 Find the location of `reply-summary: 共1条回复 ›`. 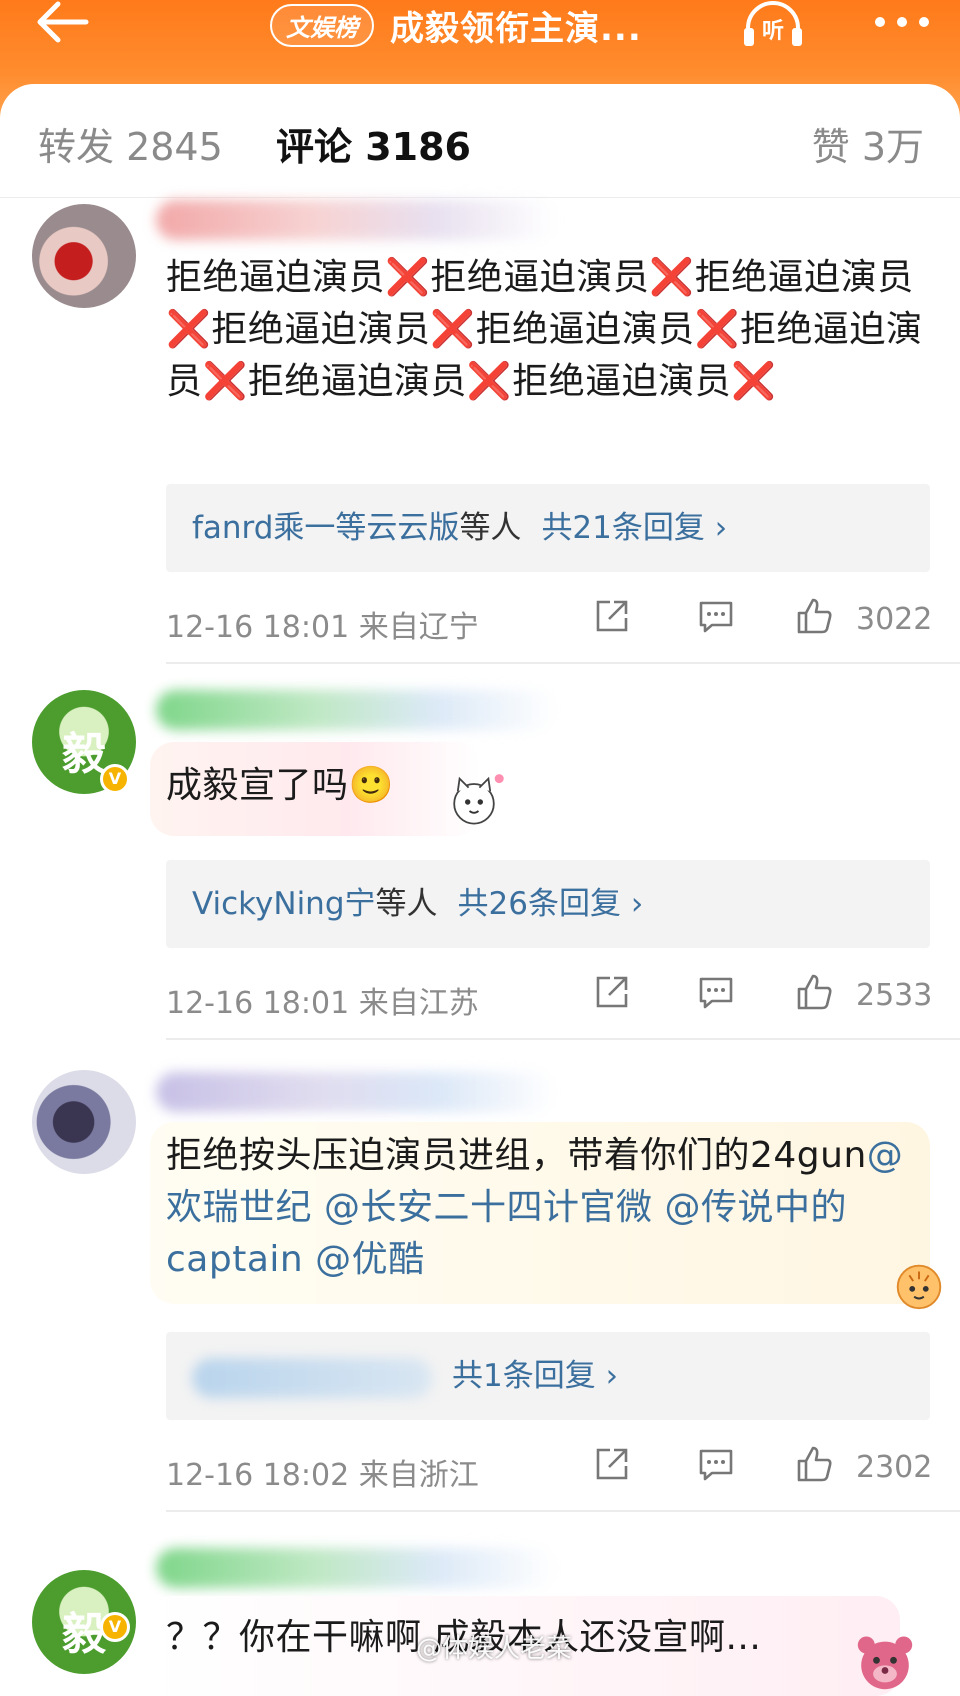

reply-summary: 共1条回复 › is located at coordinates (548, 1376).